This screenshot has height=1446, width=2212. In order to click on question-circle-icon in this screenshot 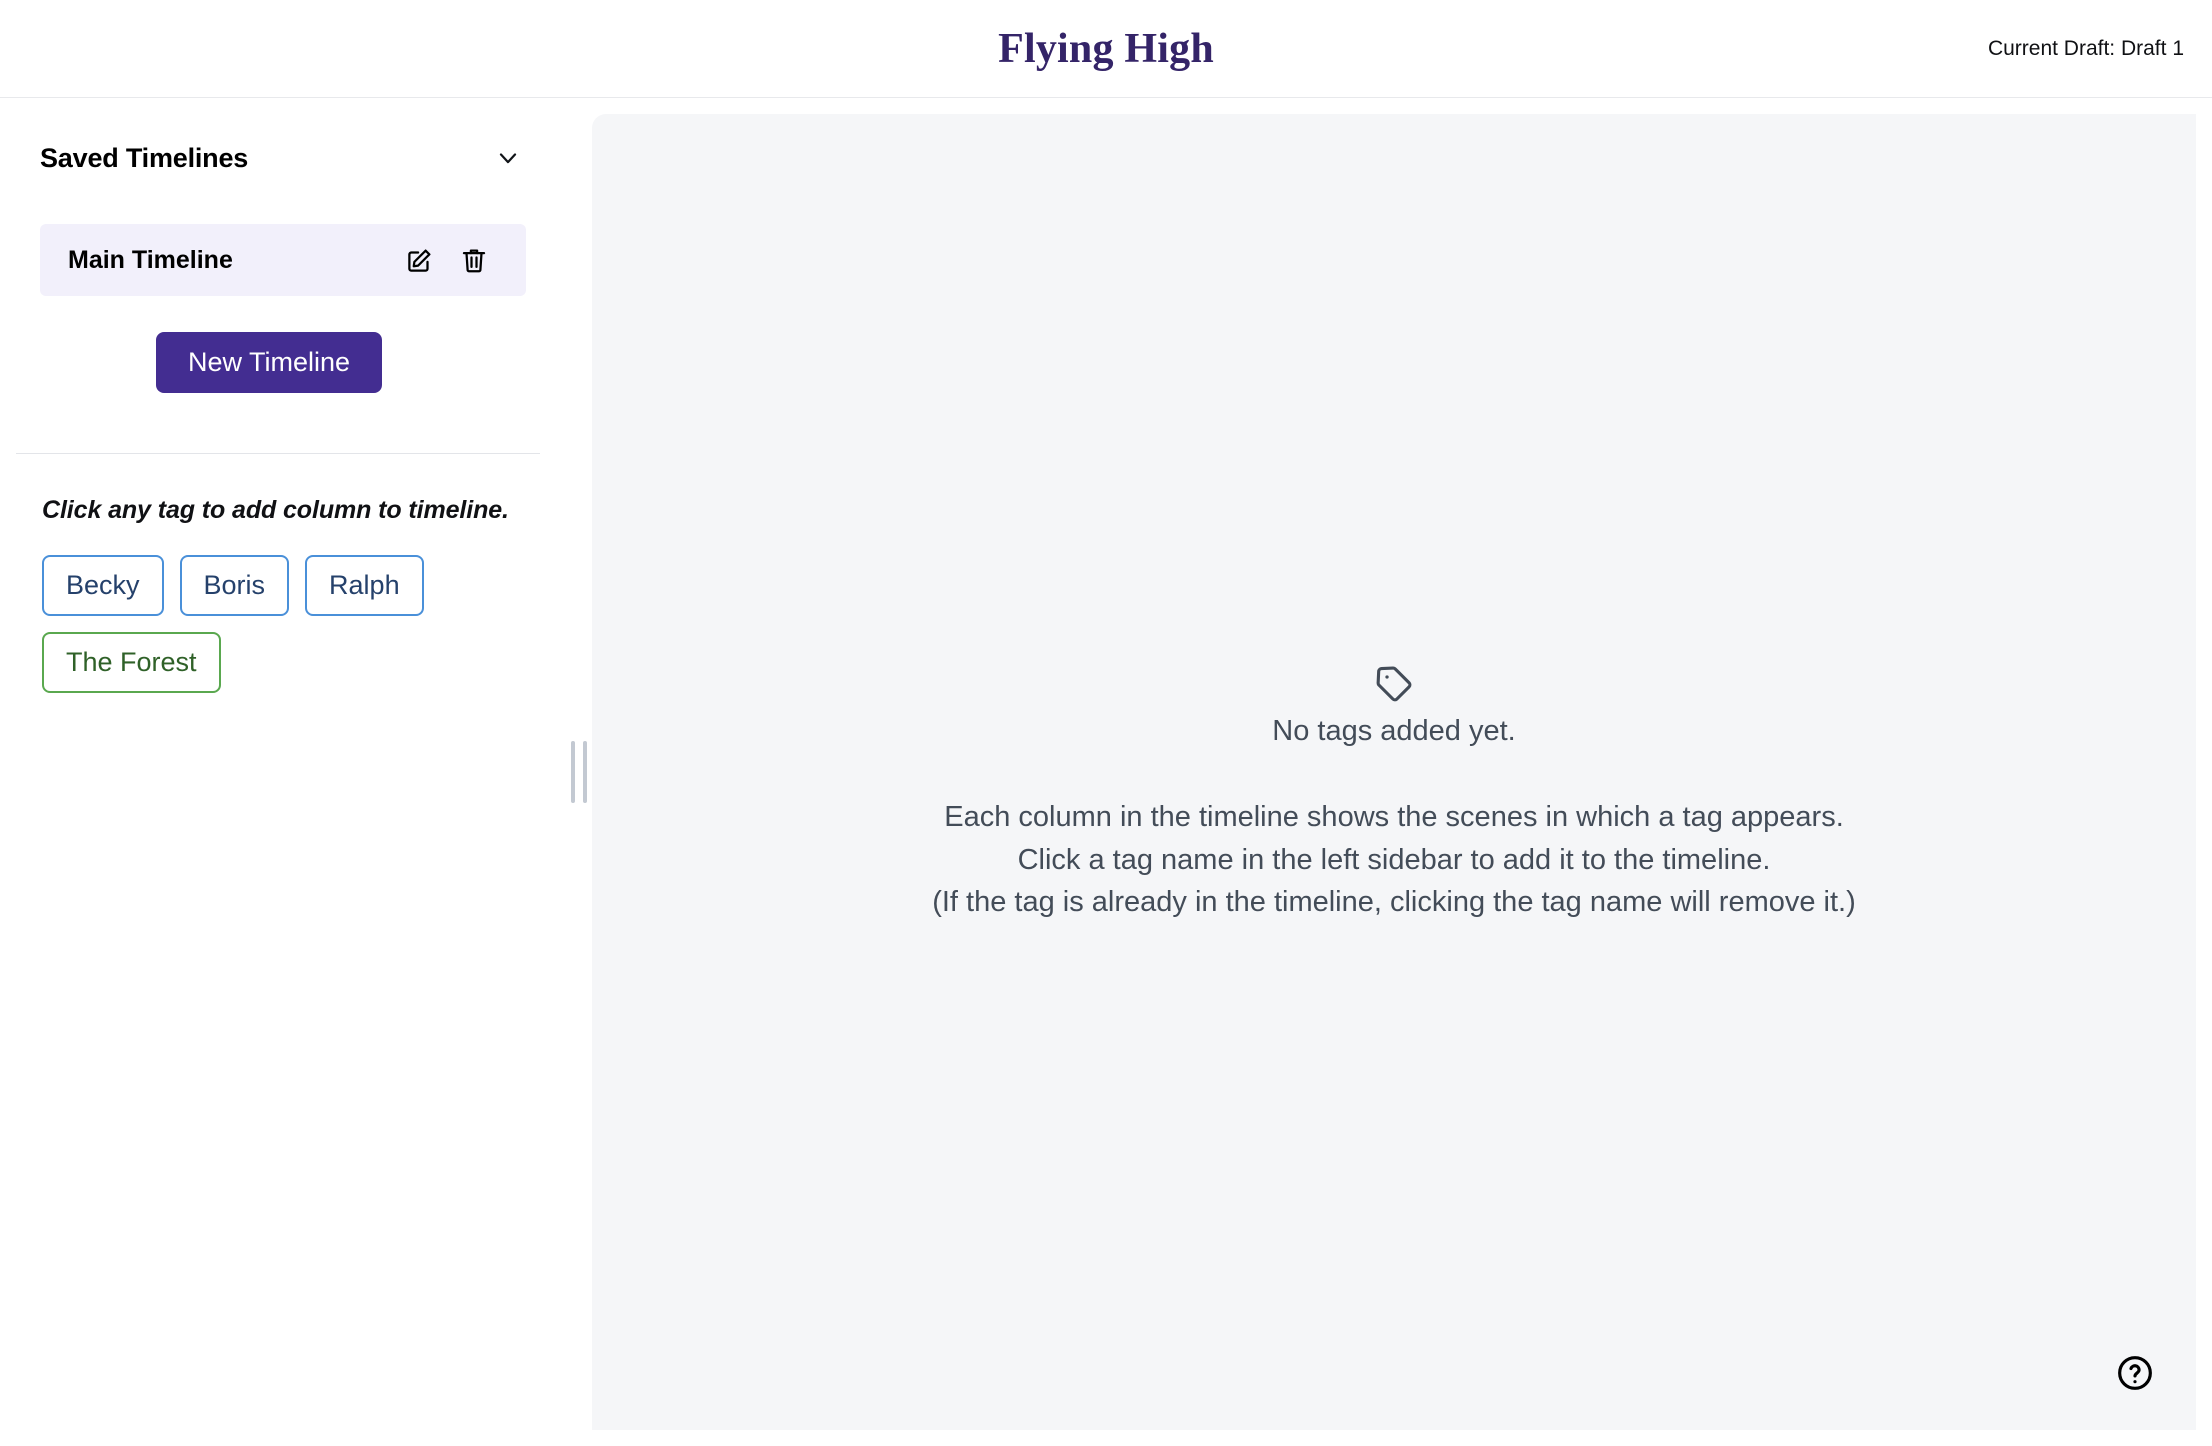, I will do `click(2135, 1373)`.